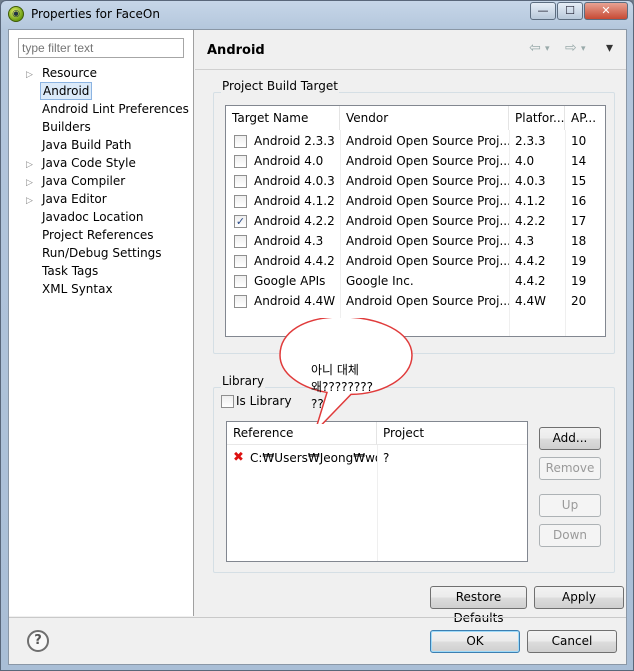 This screenshot has width=634, height=671. What do you see at coordinates (87, 145) in the screenshot?
I see `tree-item-label: Java Build Path` at bounding box center [87, 145].